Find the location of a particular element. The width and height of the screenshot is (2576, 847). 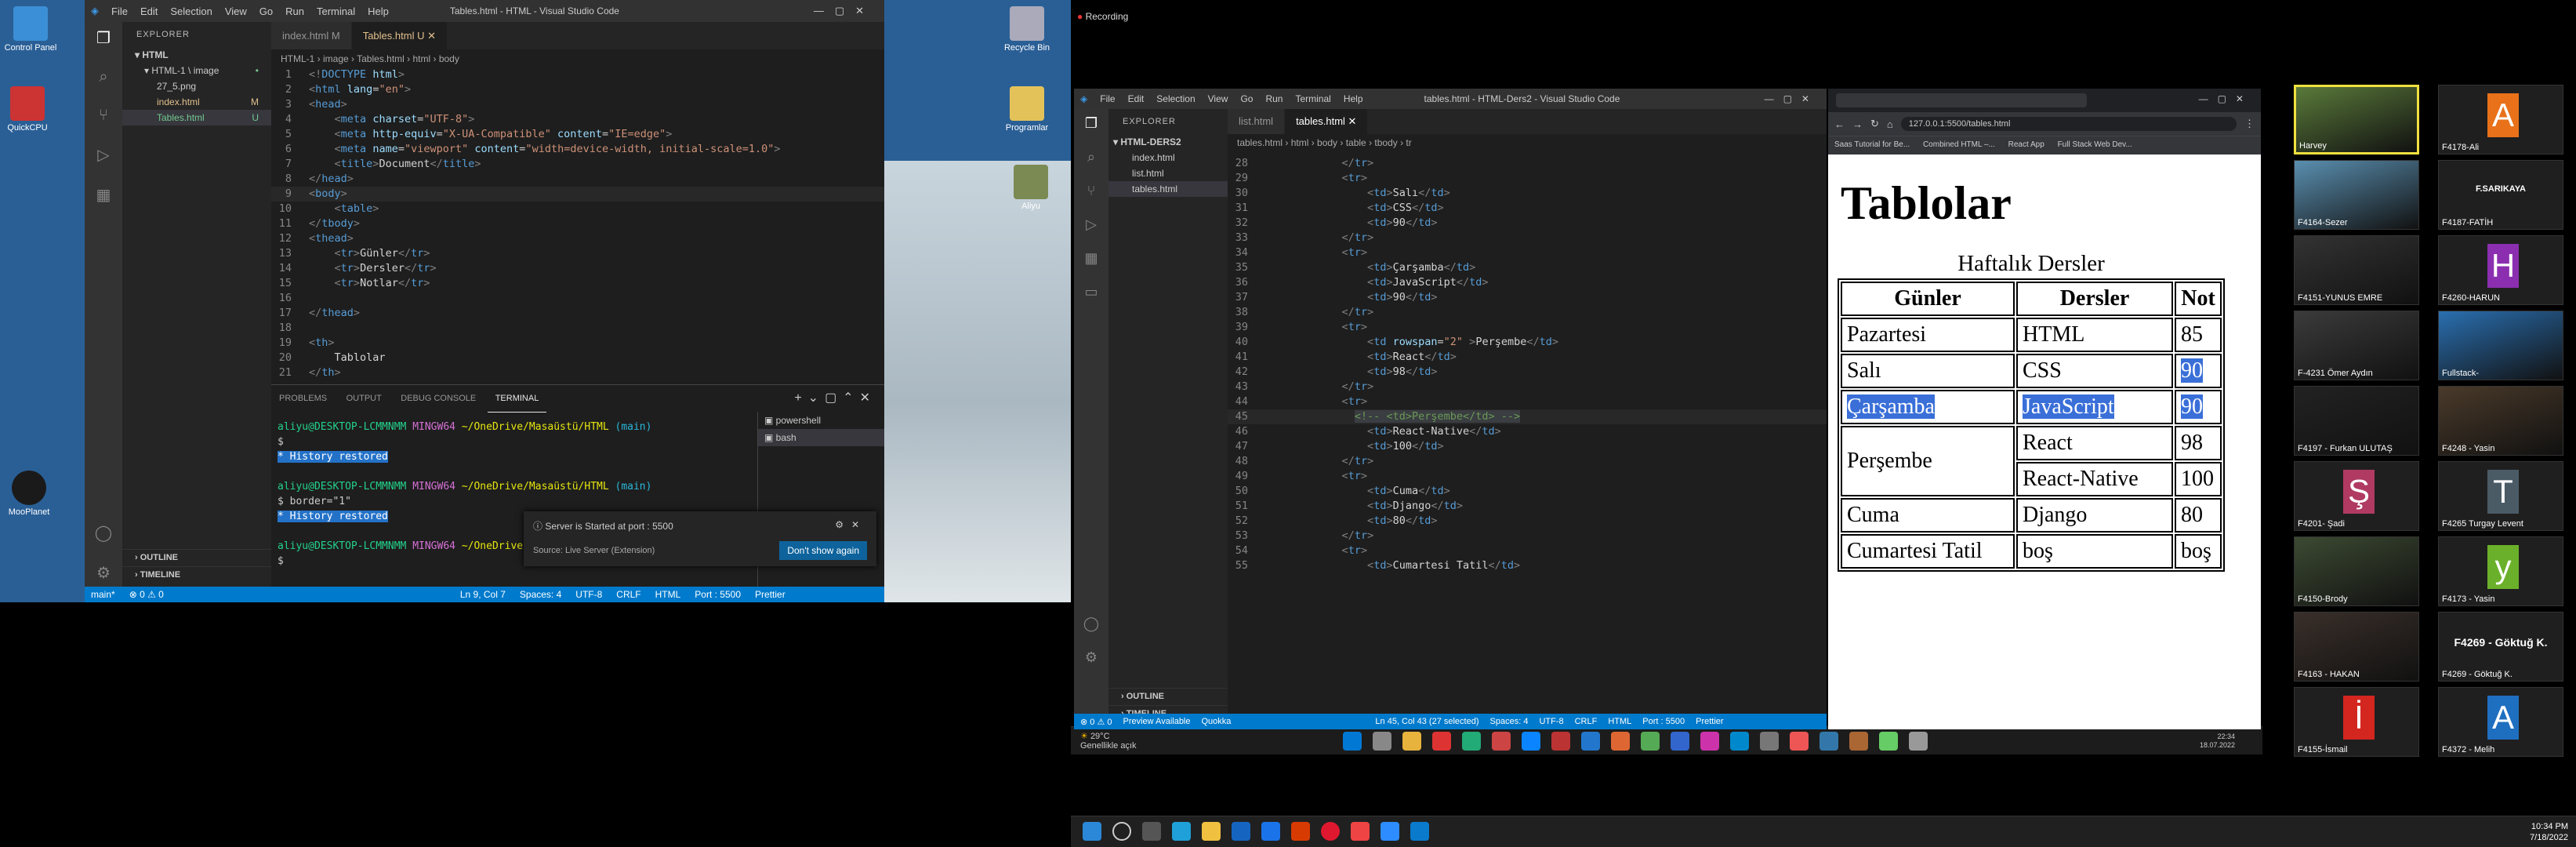

vscode-taskbar-icon is located at coordinates (1740, 741).